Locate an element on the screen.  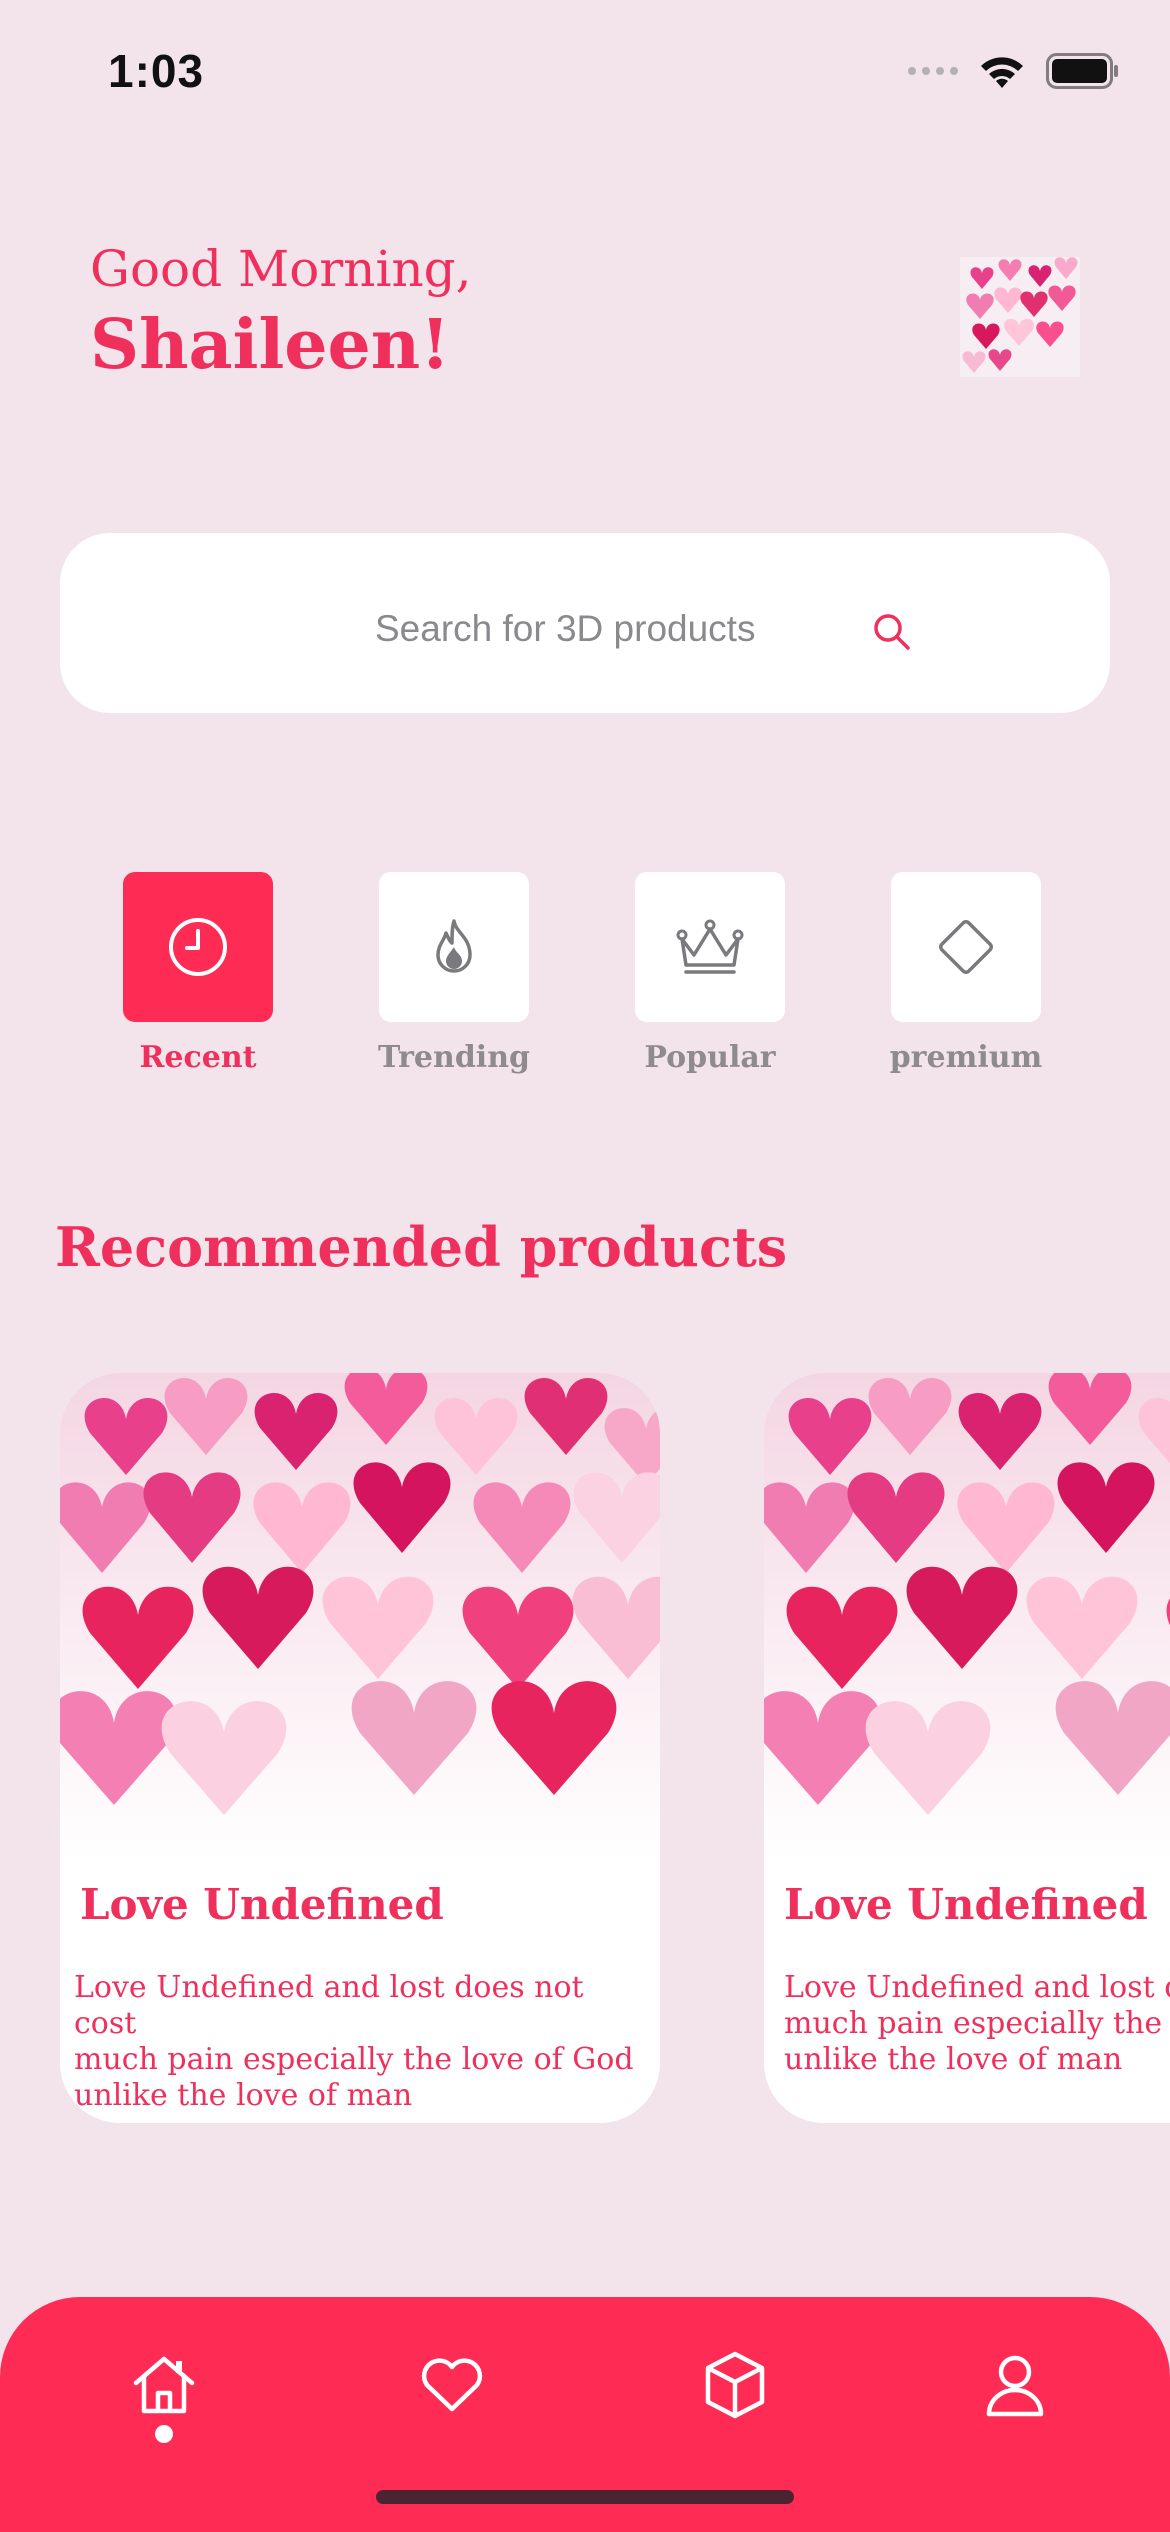
nav-3d-button is located at coordinates (735, 2385).